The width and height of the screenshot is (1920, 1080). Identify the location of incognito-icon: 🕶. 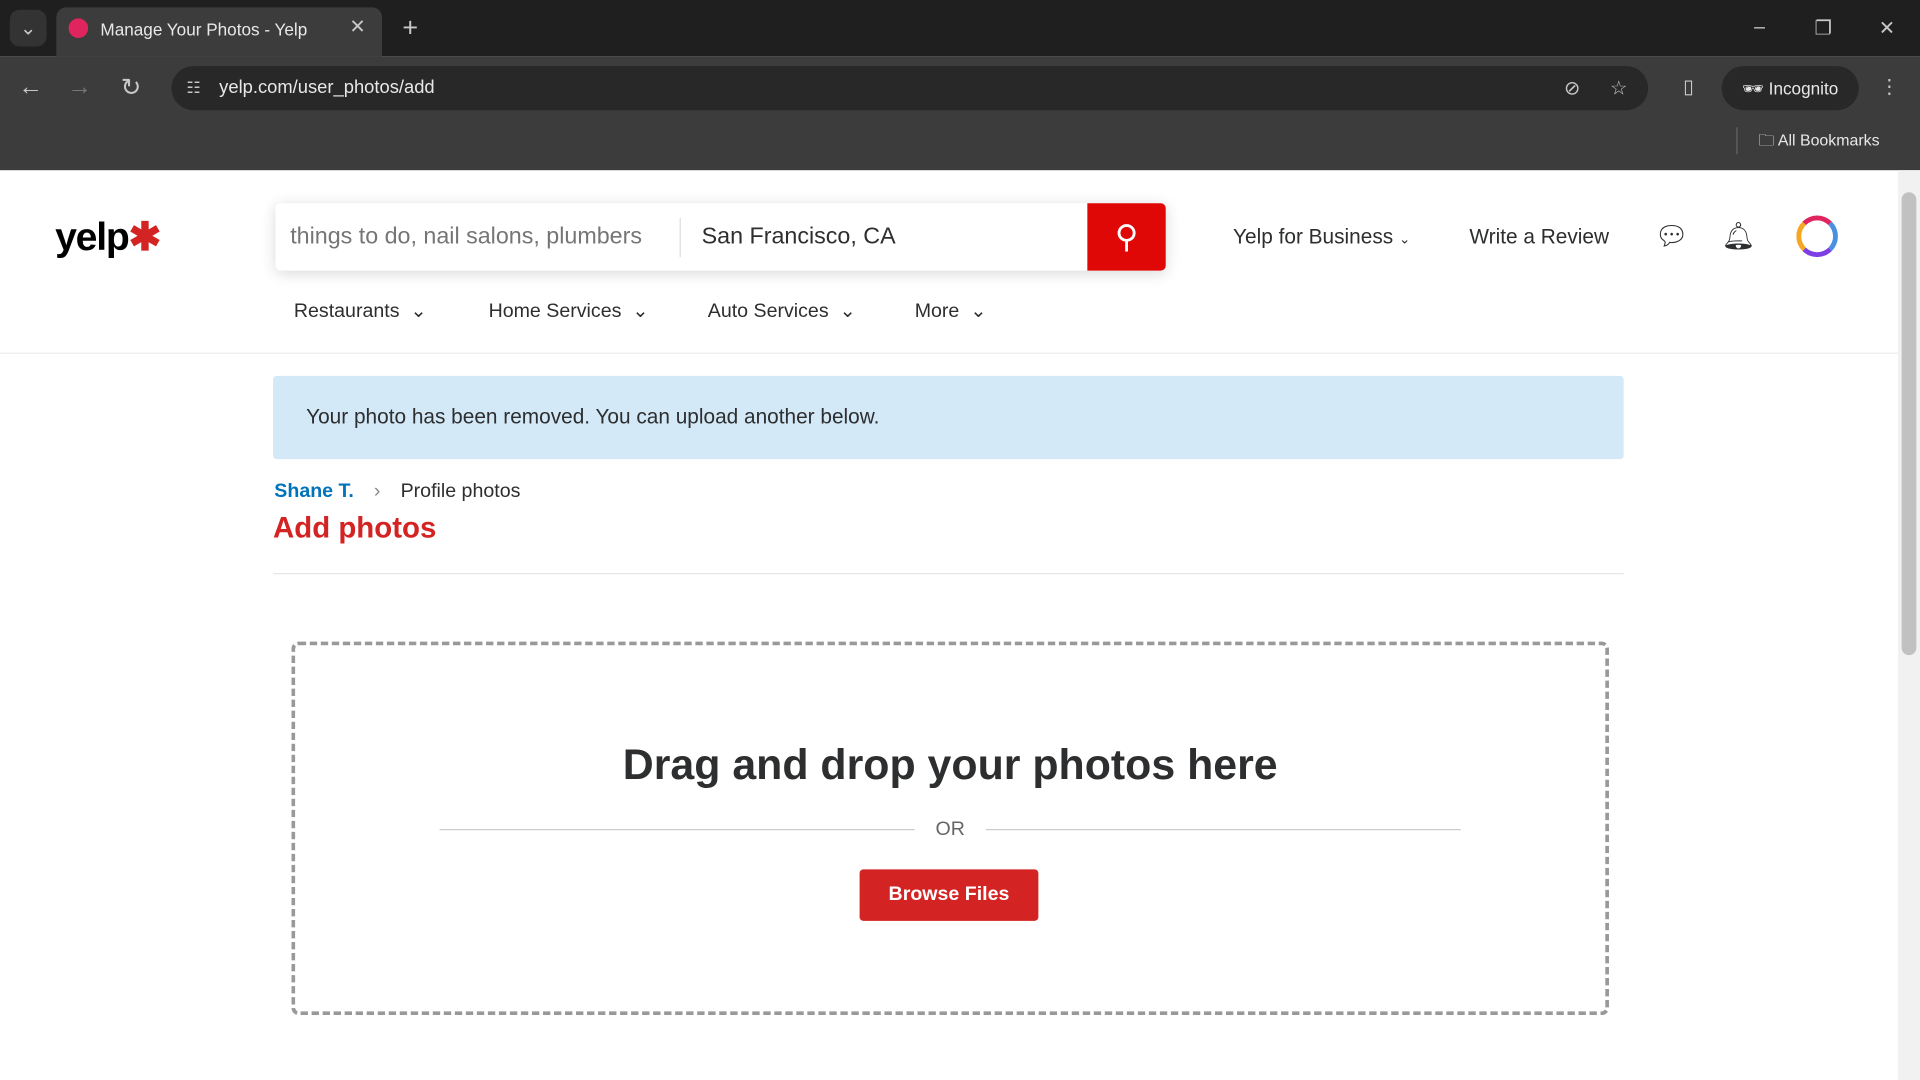
(1755, 87).